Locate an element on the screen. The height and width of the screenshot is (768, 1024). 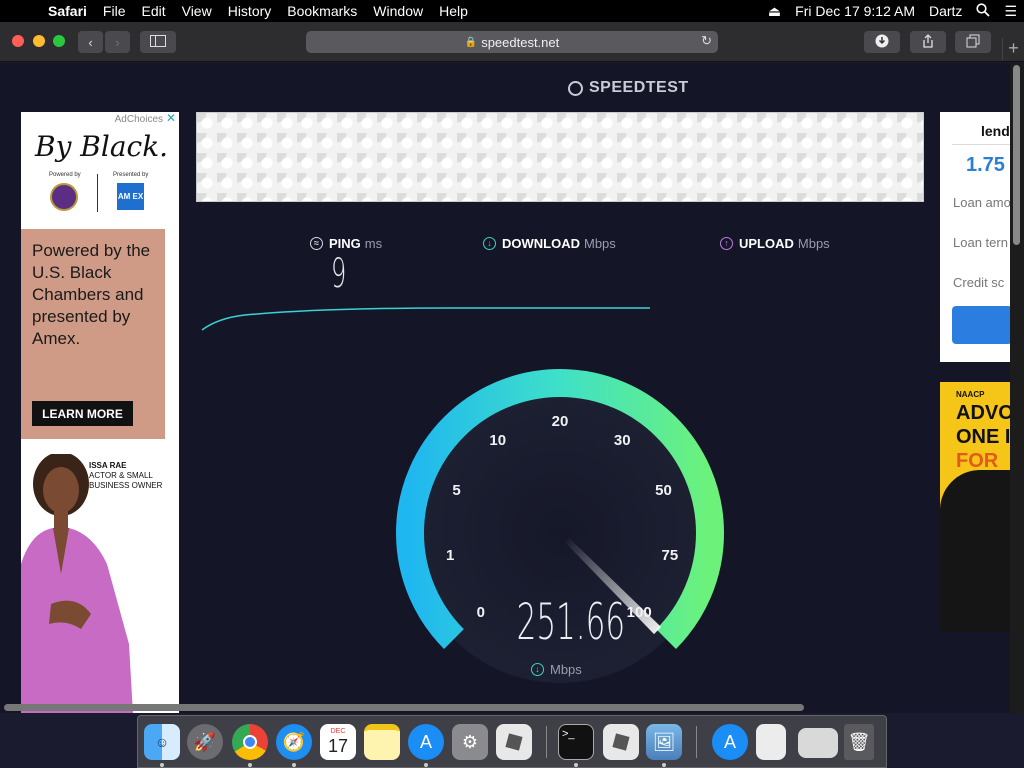
gauge-tick-label: 1 is located at coordinates (450, 555).